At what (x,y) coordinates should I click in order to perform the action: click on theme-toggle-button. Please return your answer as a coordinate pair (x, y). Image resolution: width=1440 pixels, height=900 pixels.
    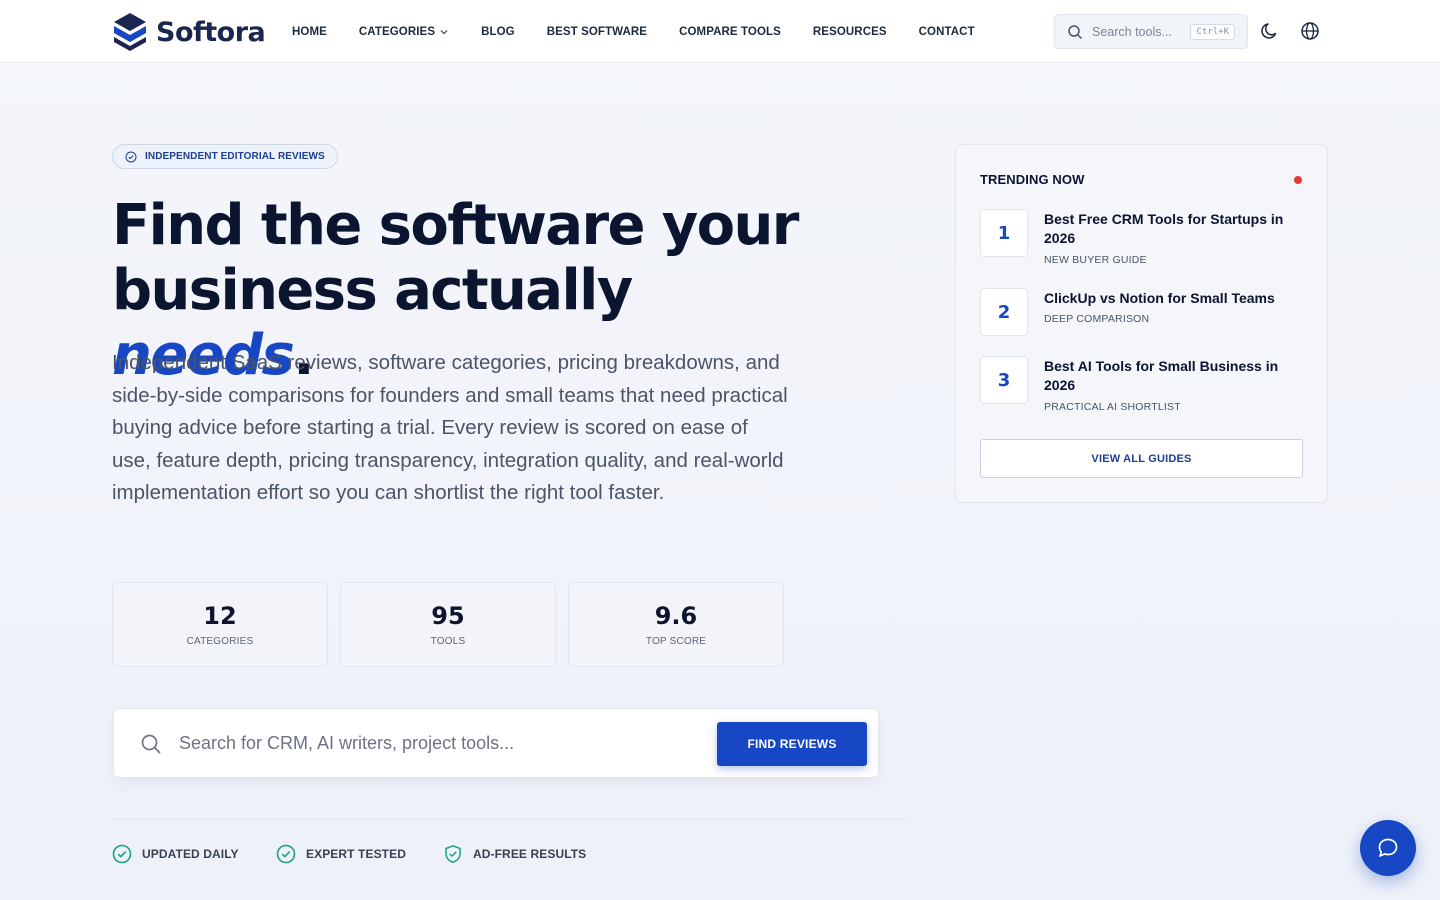
    Looking at the image, I should click on (1270, 31).